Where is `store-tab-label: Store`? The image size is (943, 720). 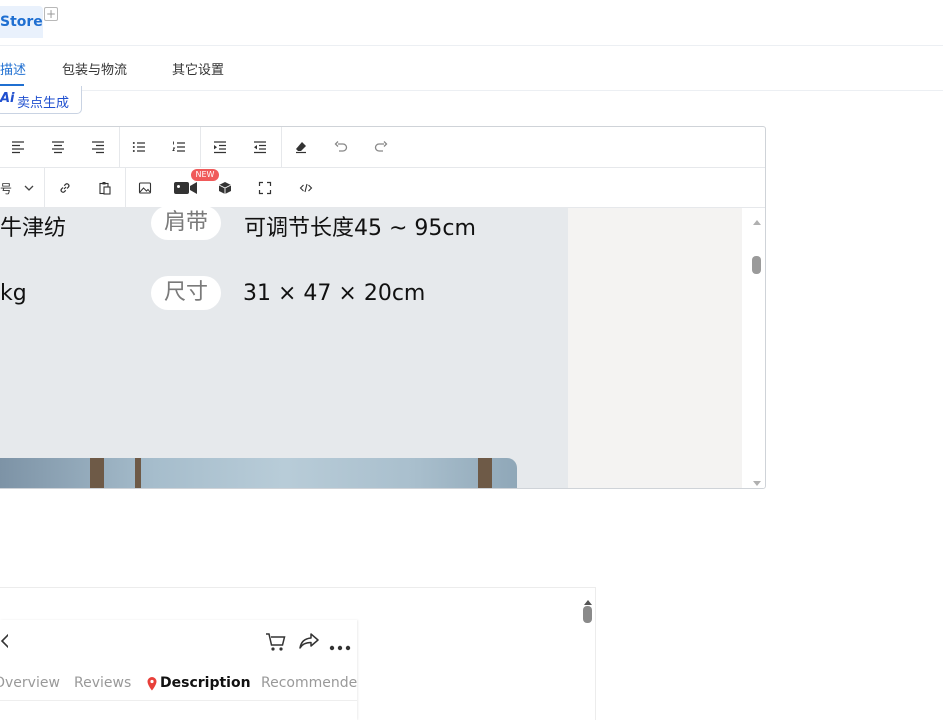 store-tab-label: Store is located at coordinates (21, 22).